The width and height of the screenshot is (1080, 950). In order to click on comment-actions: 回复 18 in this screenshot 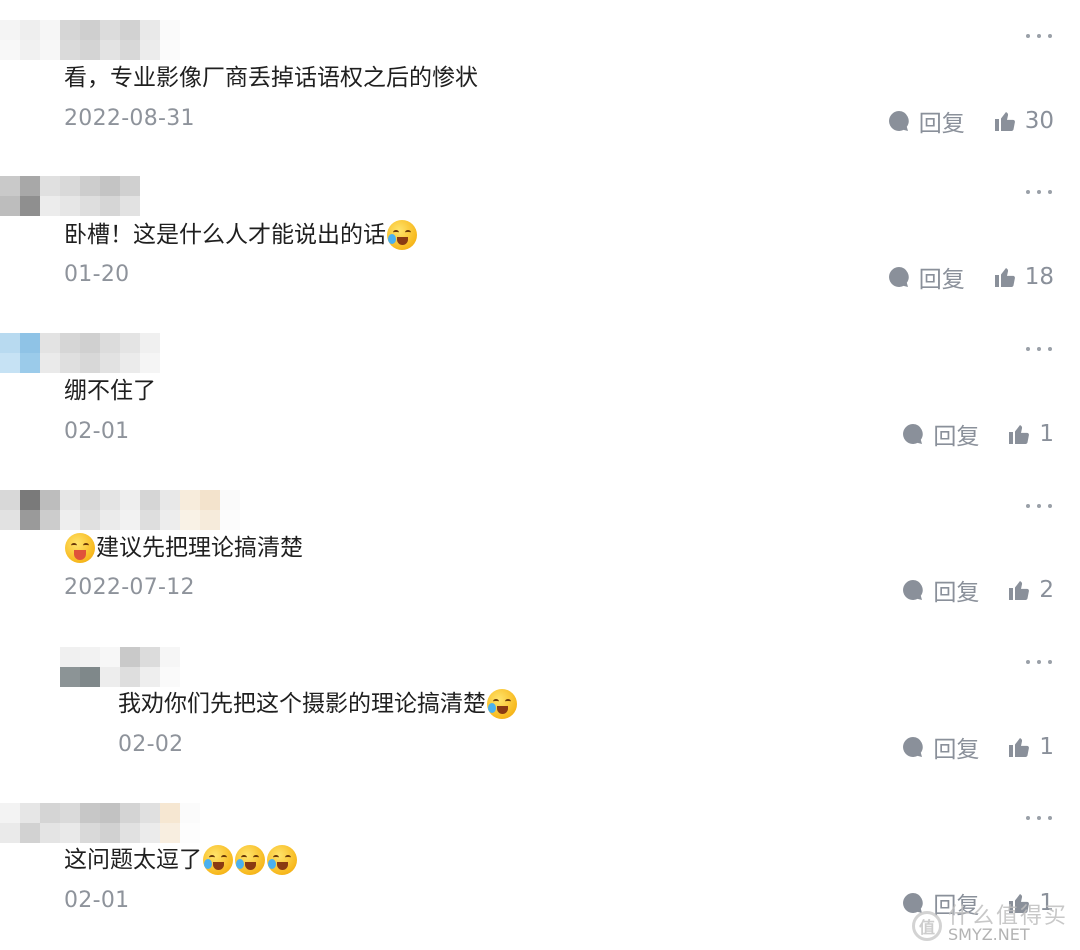, I will do `click(970, 277)`.